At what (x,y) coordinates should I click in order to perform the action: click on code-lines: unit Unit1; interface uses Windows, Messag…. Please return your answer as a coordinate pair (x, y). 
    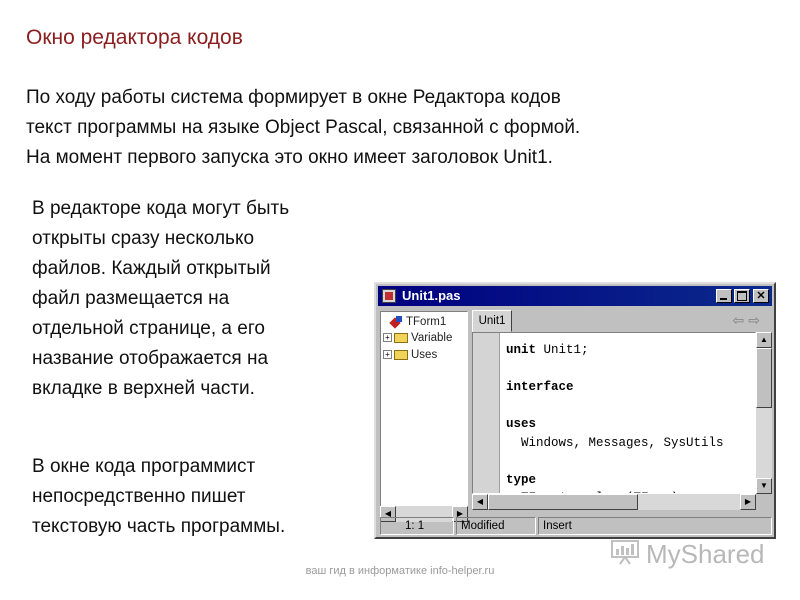
    Looking at the image, I should click on (615, 417).